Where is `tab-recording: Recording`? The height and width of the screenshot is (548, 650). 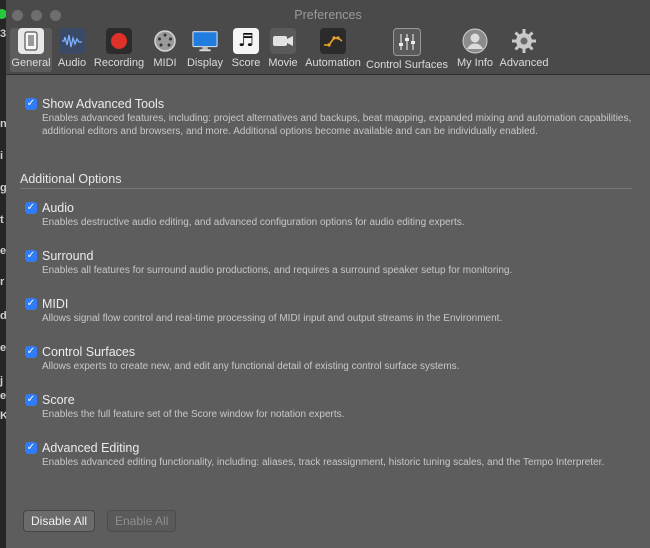 tab-recording: Recording is located at coordinates (119, 50).